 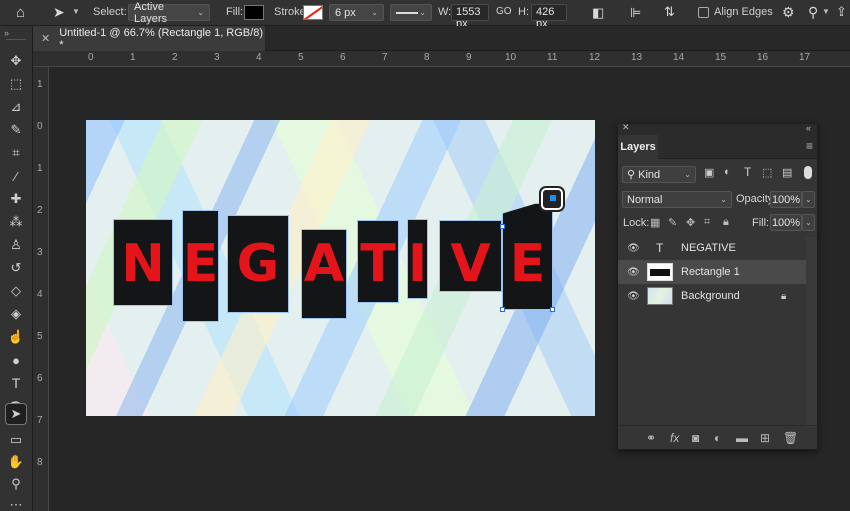 I want to click on smudge-icon: ☝, so click(x=16, y=337).